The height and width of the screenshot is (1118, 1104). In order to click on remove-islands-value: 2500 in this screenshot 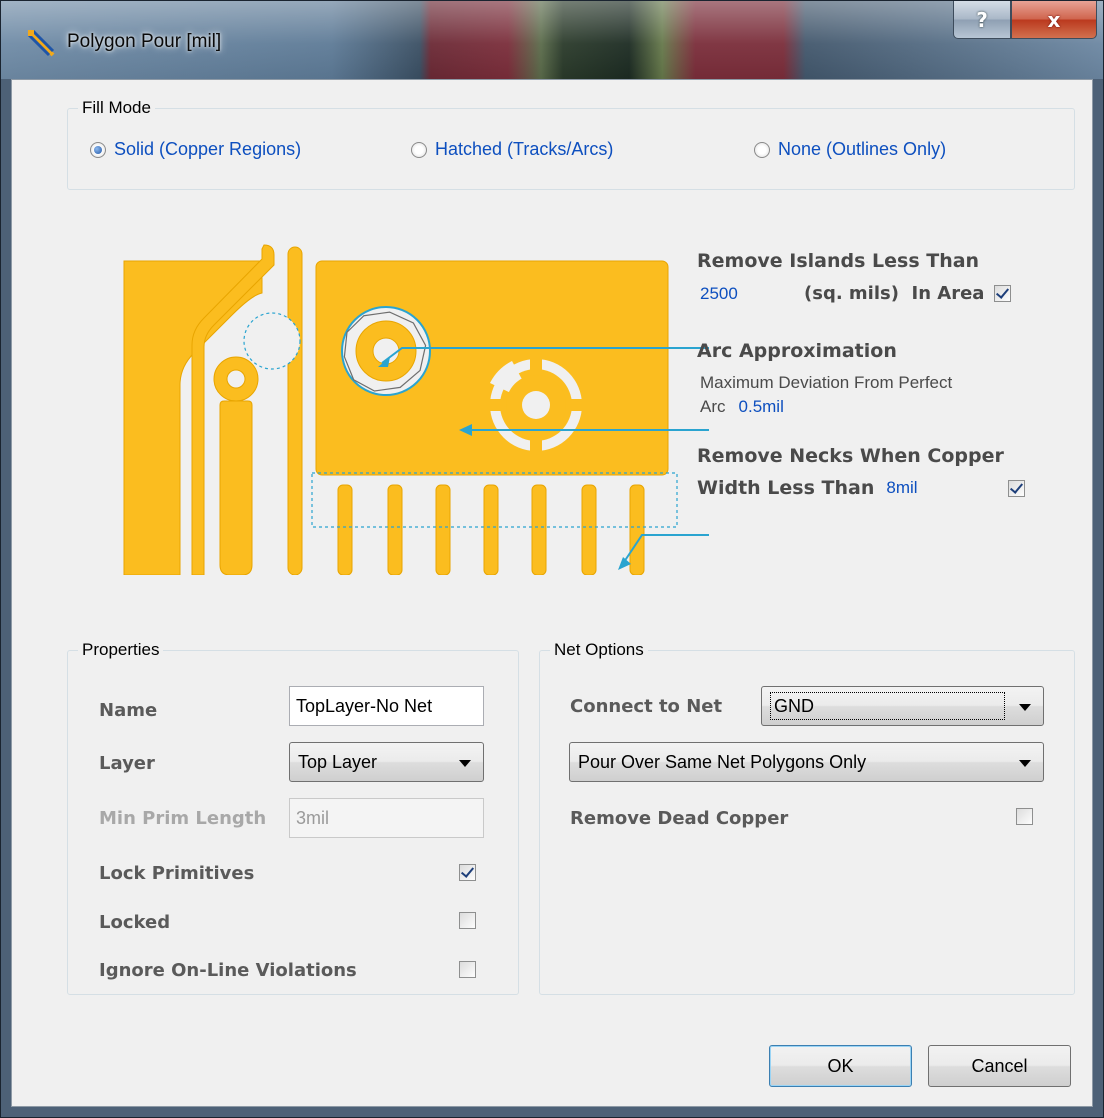, I will do `click(752, 294)`.